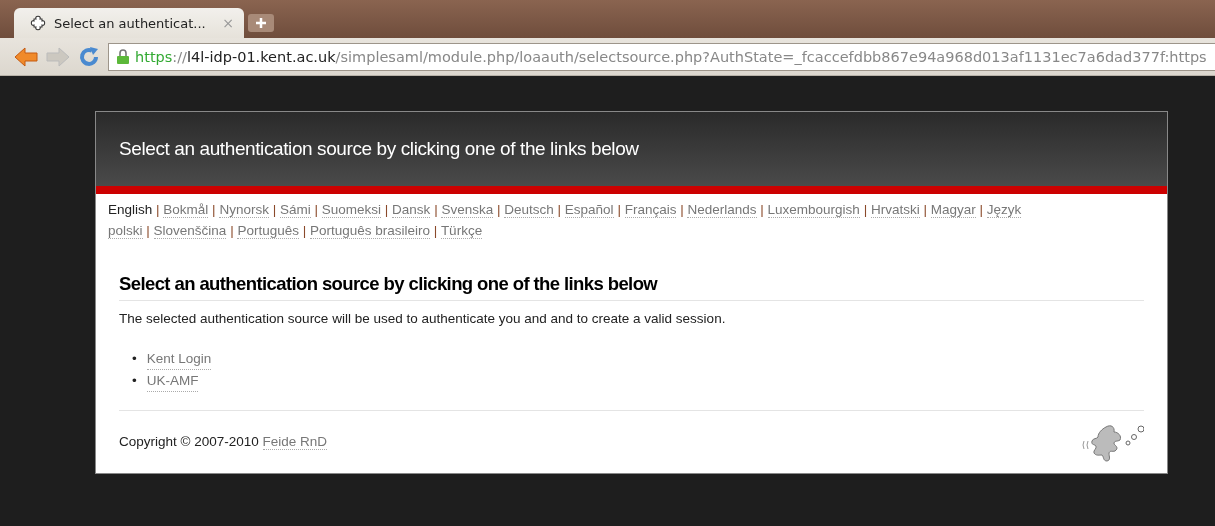 This screenshot has width=1215, height=526. Describe the element at coordinates (26, 56) in the screenshot. I see `back-icon` at that location.